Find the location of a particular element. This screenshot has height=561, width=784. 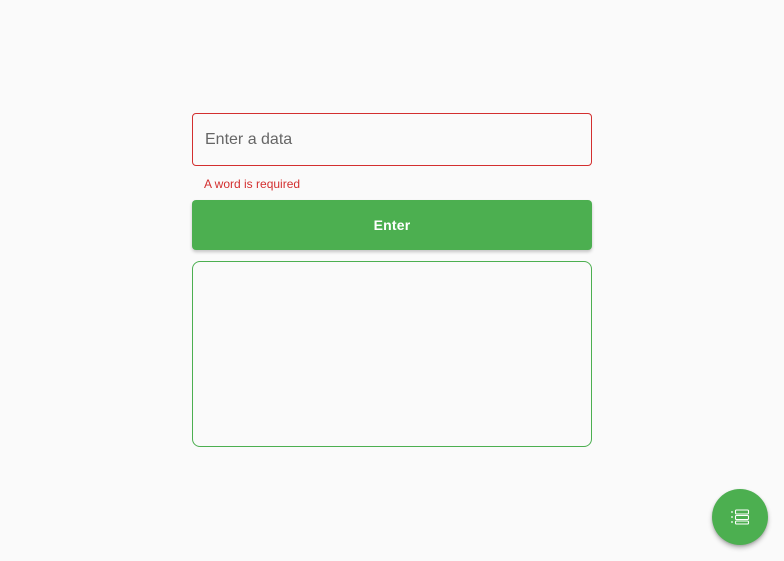

list-icon is located at coordinates (740, 517).